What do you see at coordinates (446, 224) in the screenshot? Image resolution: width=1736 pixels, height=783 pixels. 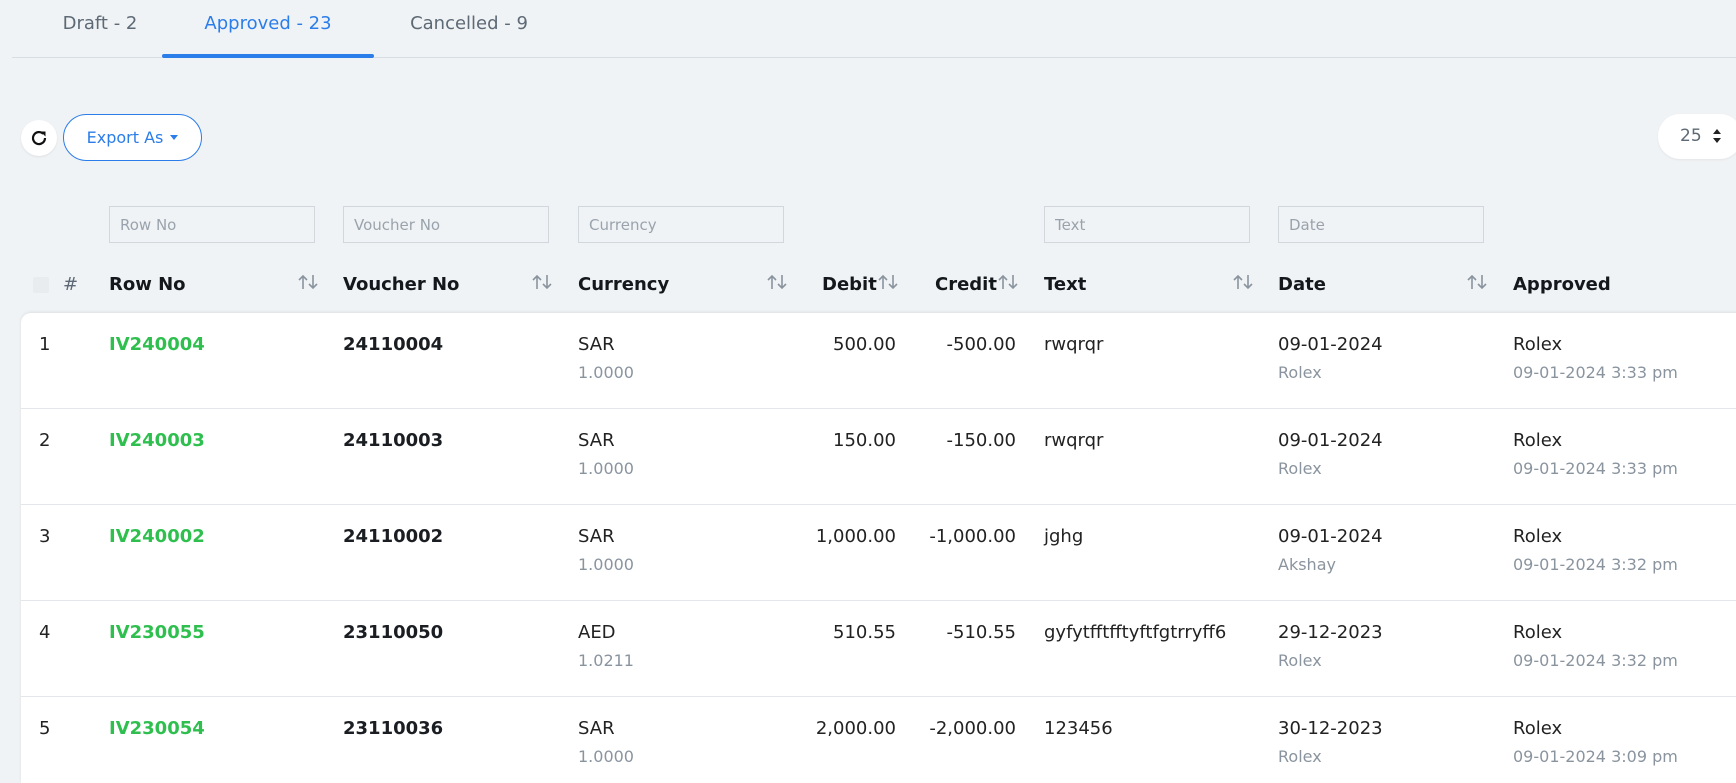 I see `filter-voucher-no` at bounding box center [446, 224].